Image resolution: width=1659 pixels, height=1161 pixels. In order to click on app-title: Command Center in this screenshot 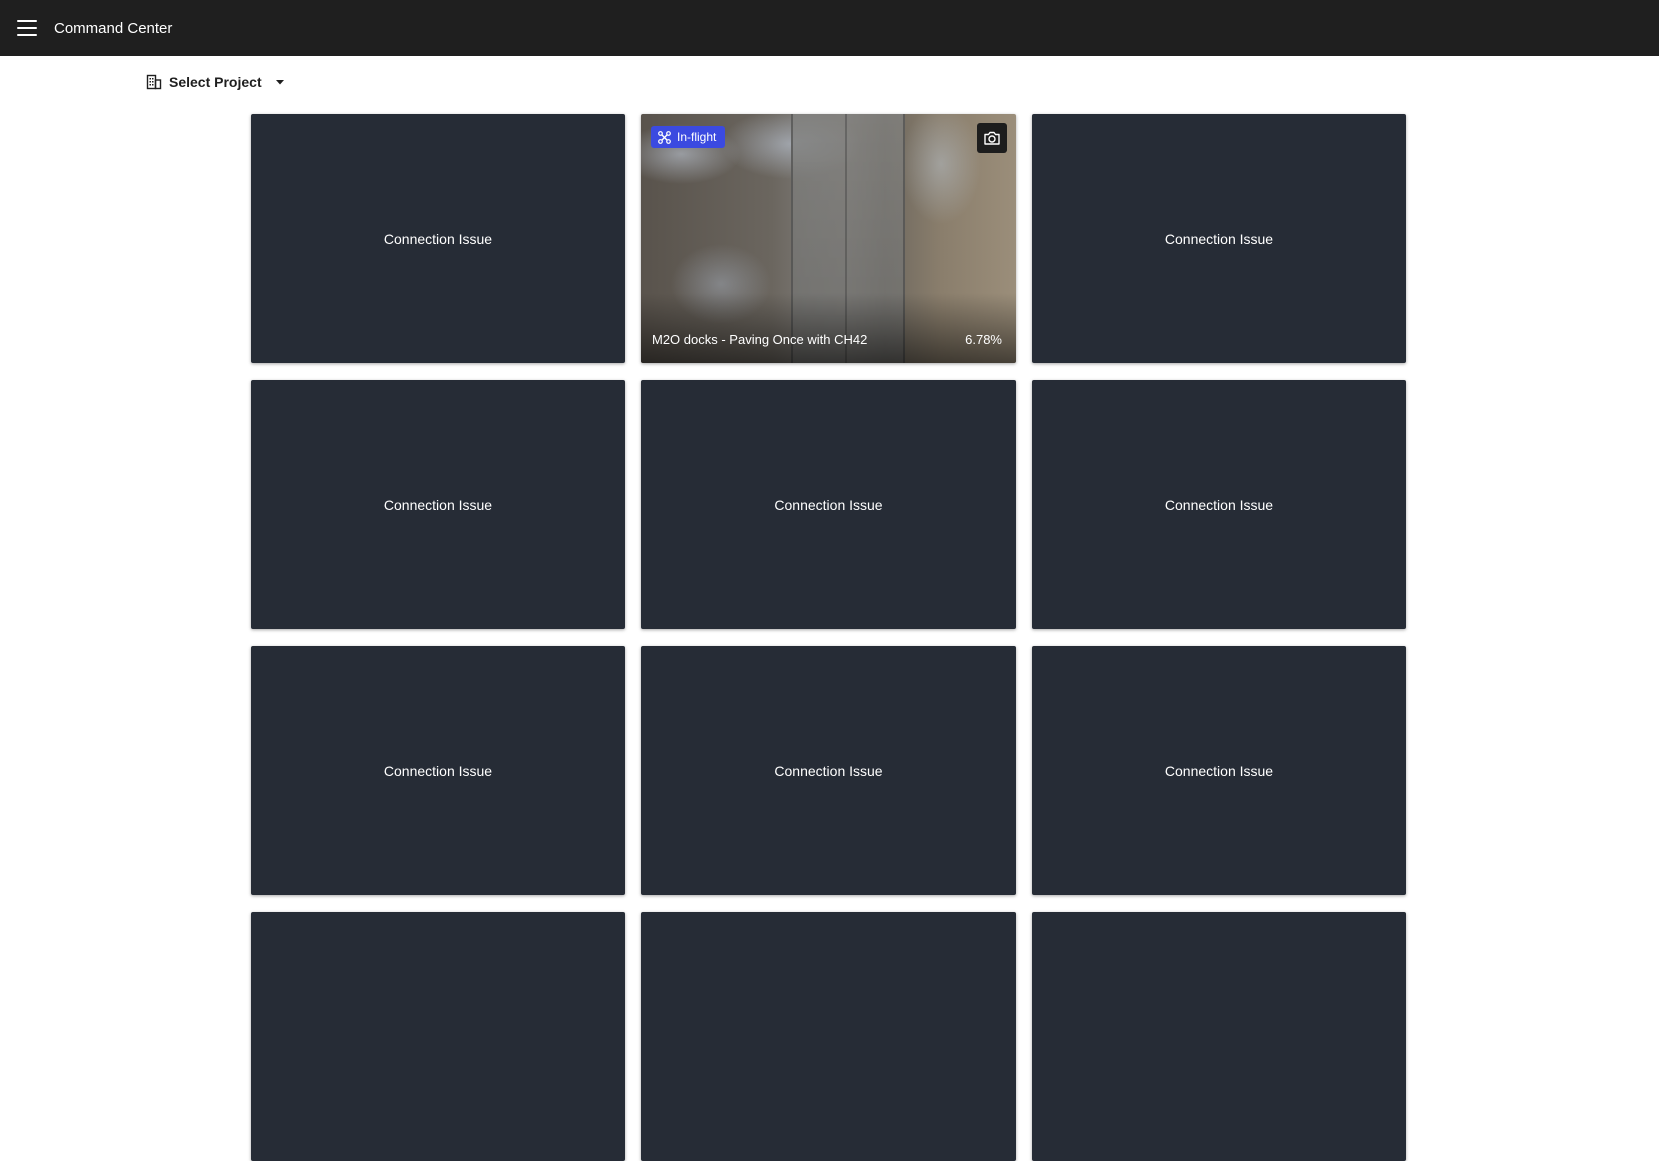, I will do `click(113, 28)`.